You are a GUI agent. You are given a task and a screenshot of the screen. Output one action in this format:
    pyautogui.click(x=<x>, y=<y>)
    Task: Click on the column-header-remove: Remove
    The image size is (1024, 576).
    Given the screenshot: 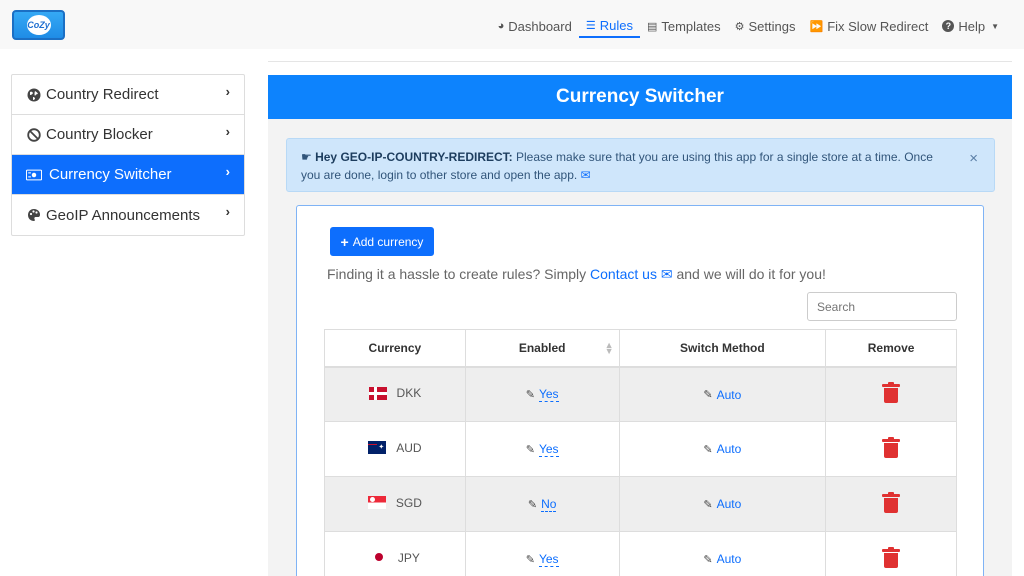 What is the action you would take?
    pyautogui.click(x=891, y=348)
    